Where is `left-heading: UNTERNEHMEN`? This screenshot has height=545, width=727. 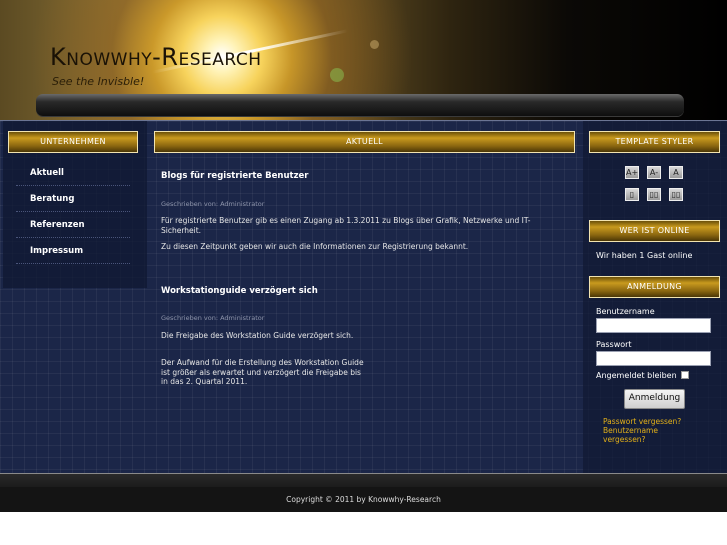
left-heading: UNTERNEHMEN is located at coordinates (73, 142).